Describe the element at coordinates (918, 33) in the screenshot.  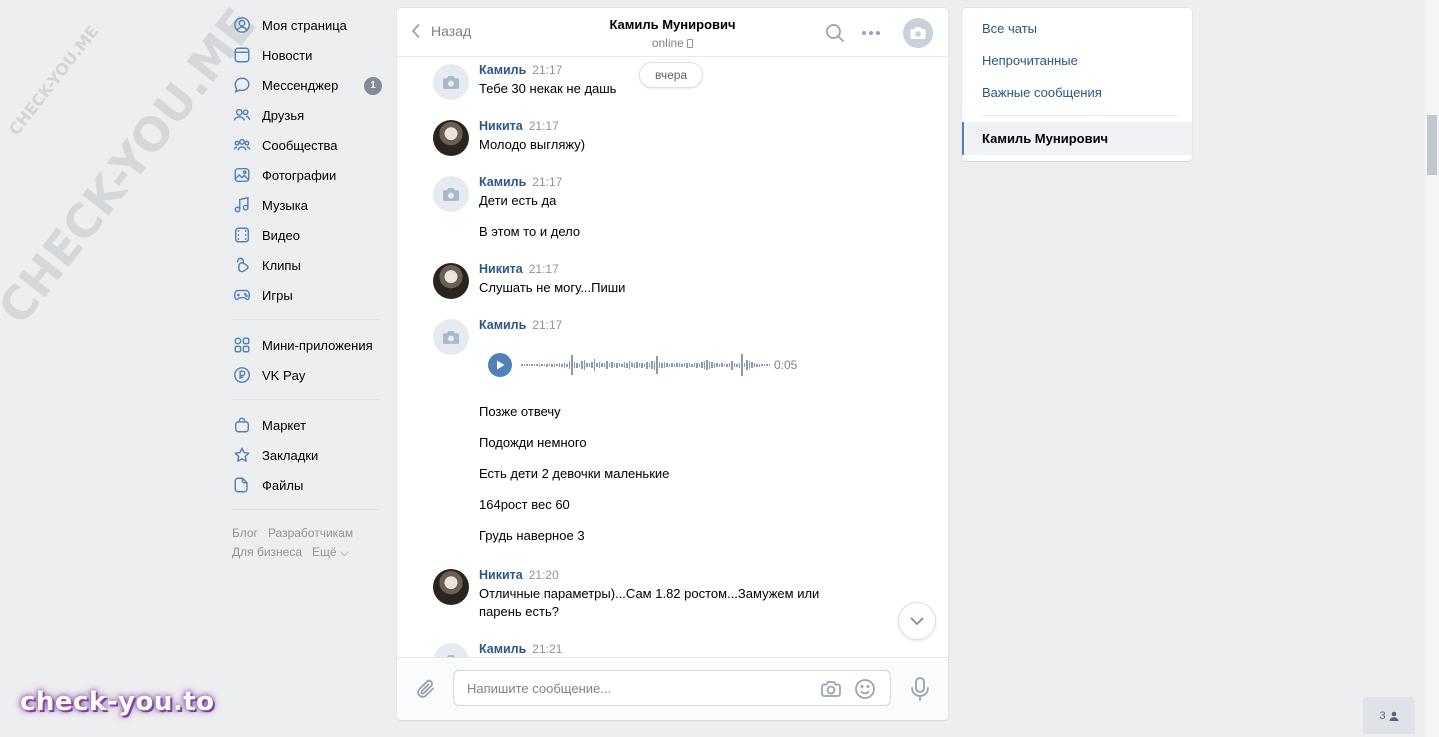
I see `peer-avatar` at that location.